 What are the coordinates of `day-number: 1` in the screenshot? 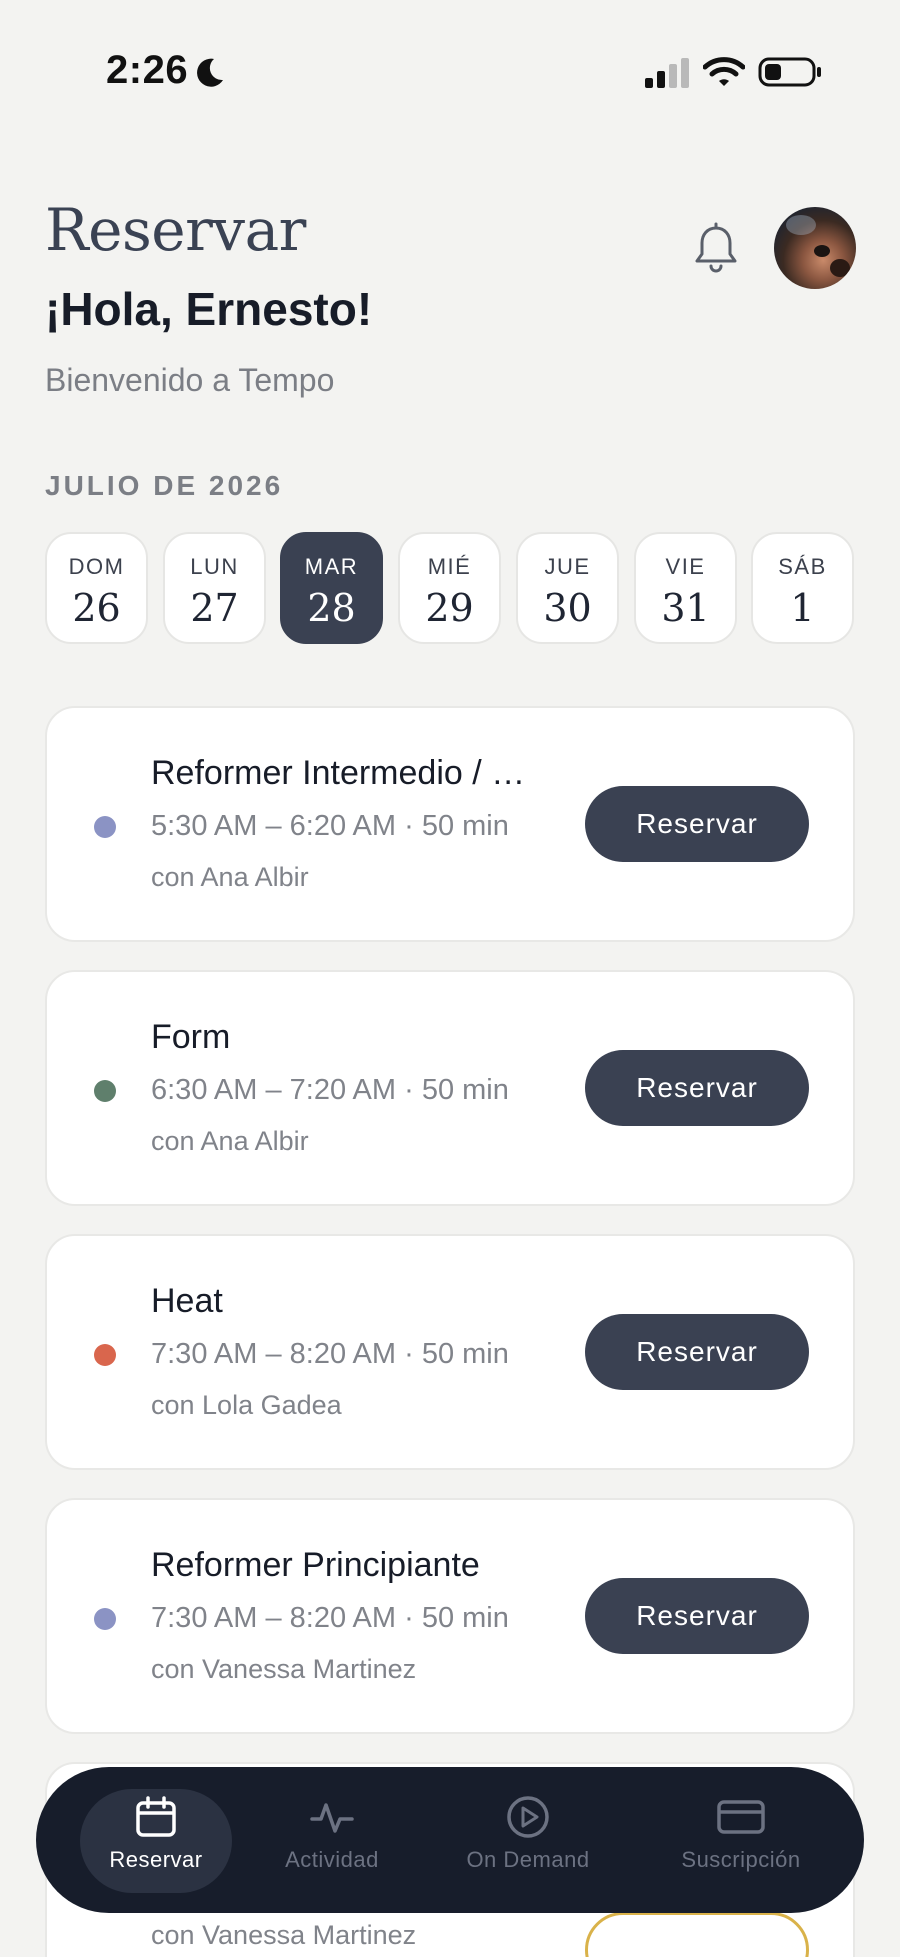 It's located at (802, 608).